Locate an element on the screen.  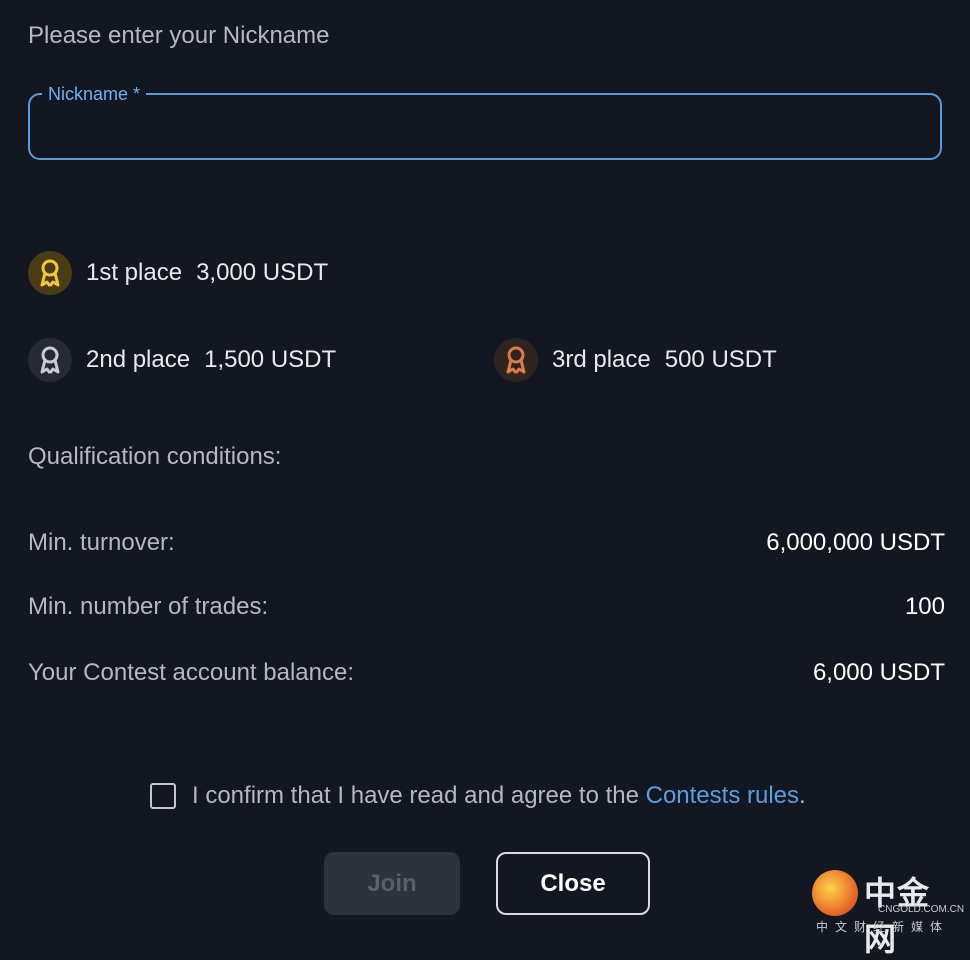
condition-value: 100 is located at coordinates (924, 606).